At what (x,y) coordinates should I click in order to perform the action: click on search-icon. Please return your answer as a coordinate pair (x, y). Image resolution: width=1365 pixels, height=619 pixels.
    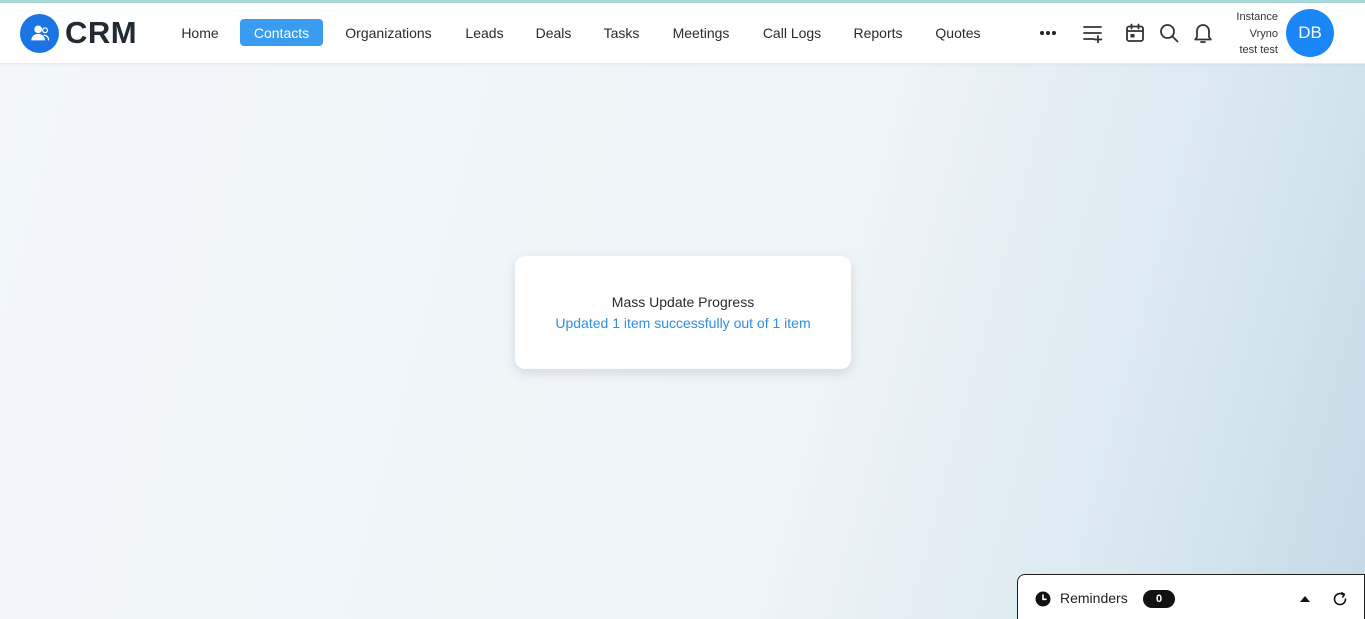
    Looking at the image, I should click on (1169, 33).